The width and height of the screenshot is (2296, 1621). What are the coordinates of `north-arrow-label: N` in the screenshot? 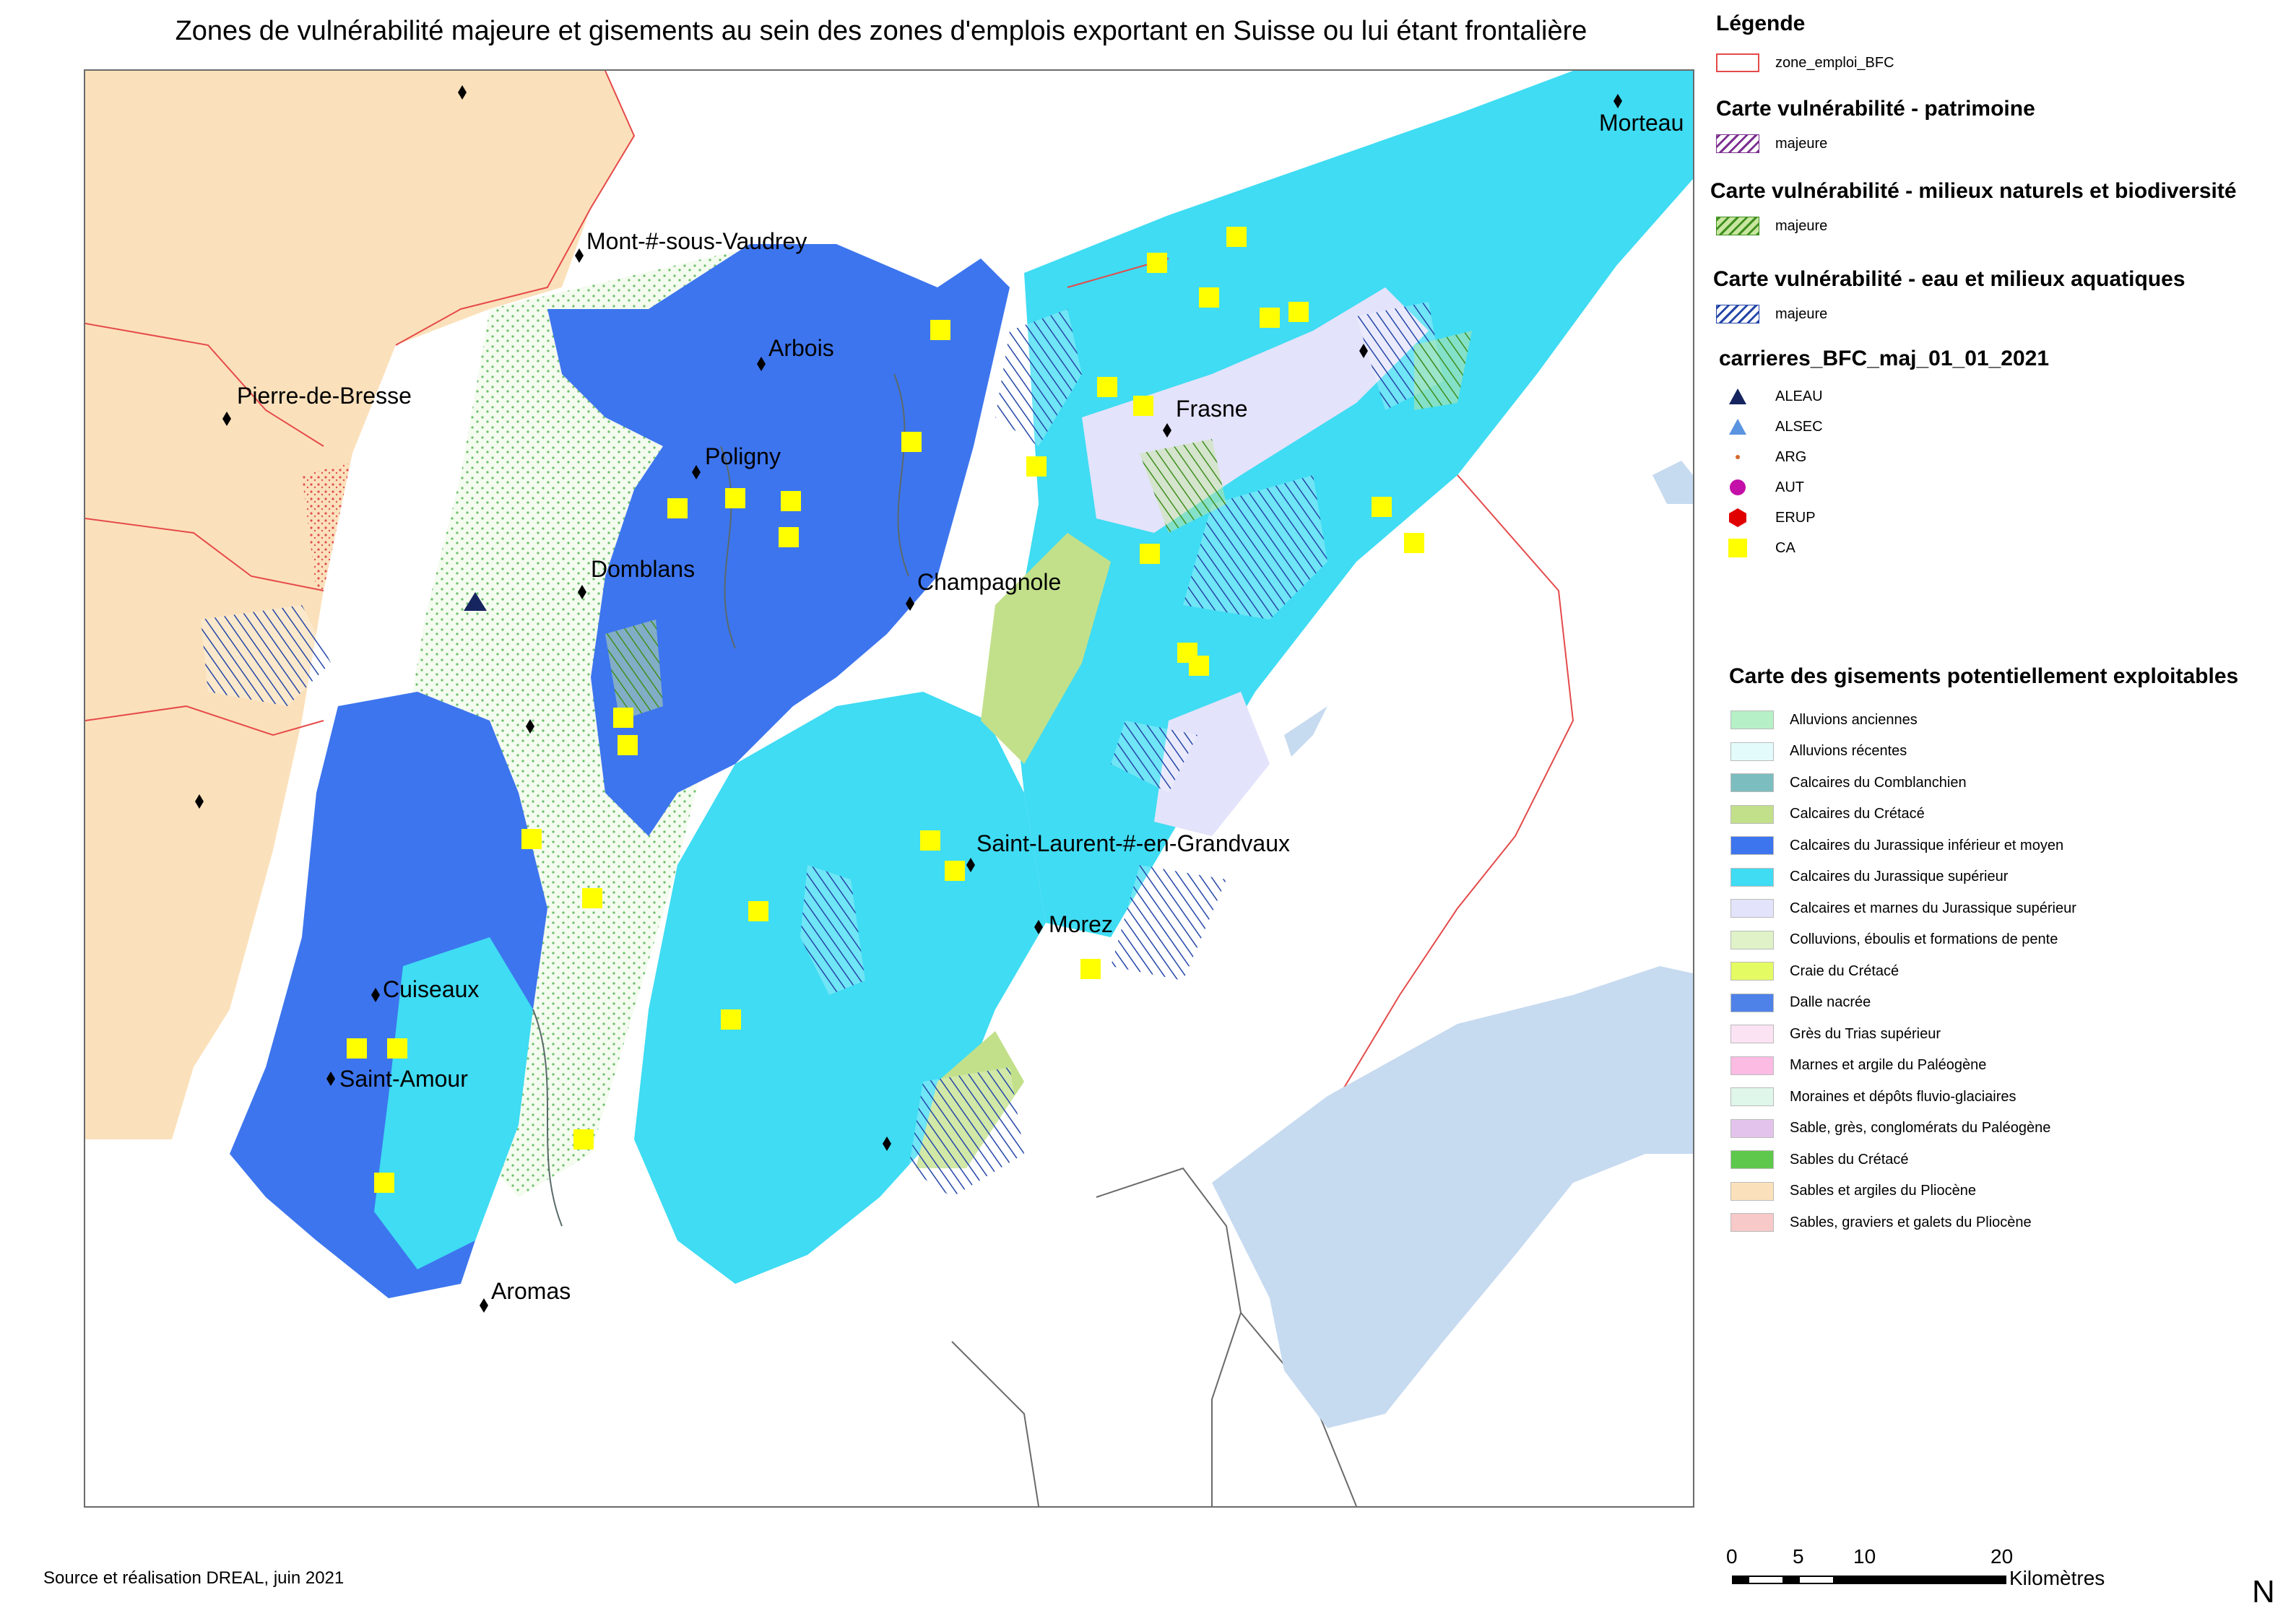 It's located at (2263, 1591).